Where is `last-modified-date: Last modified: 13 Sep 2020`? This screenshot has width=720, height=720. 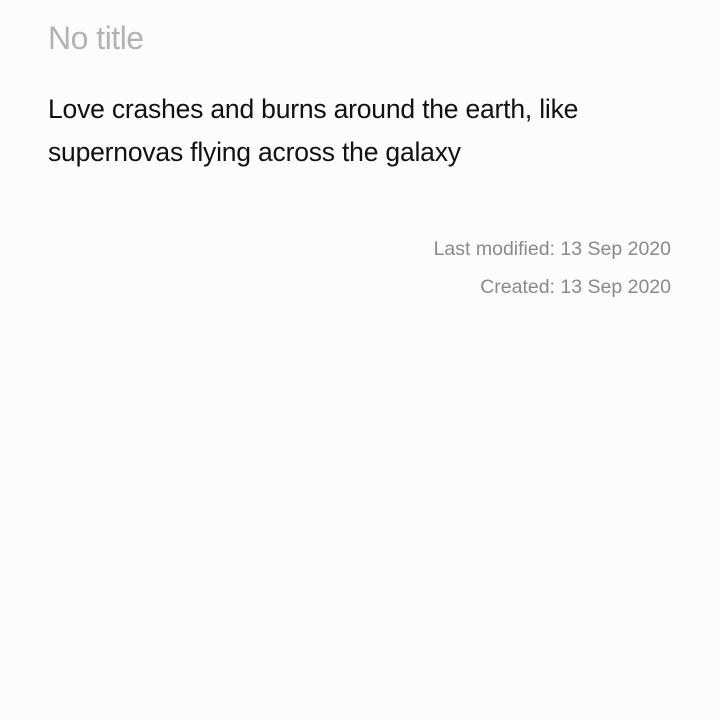 last-modified-date: Last modified: 13 Sep 2020 is located at coordinates (552, 249).